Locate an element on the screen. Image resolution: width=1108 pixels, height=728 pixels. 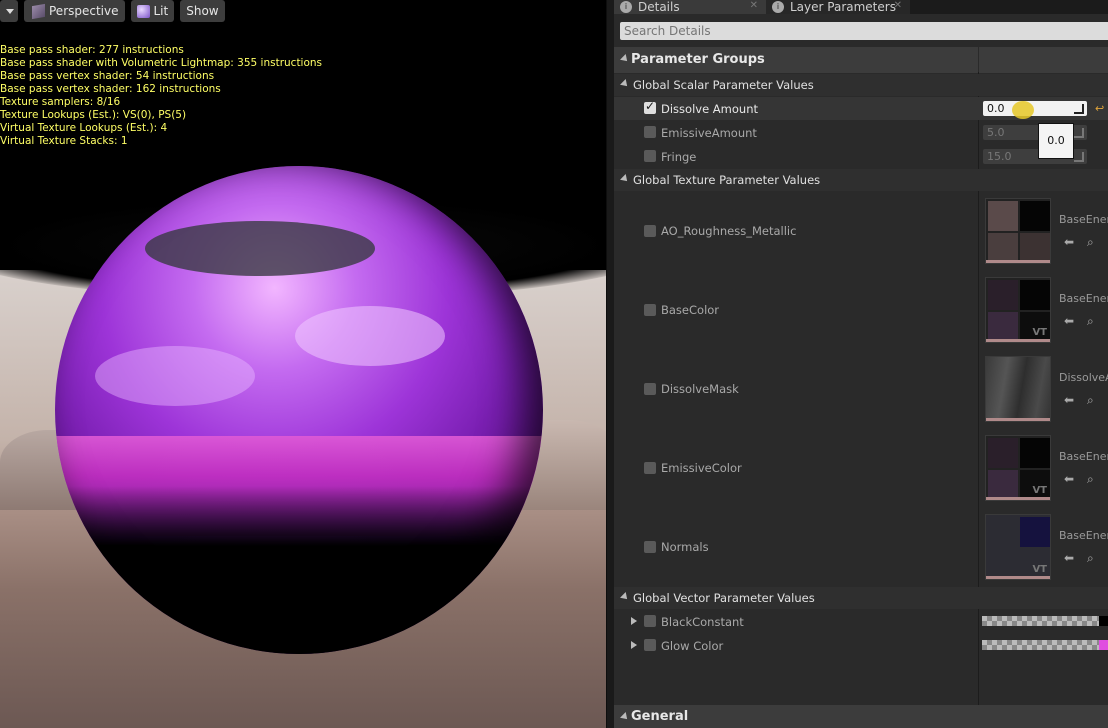
viewport-toolbar: Perspective Lit Show is located at coordinates (112, 12).